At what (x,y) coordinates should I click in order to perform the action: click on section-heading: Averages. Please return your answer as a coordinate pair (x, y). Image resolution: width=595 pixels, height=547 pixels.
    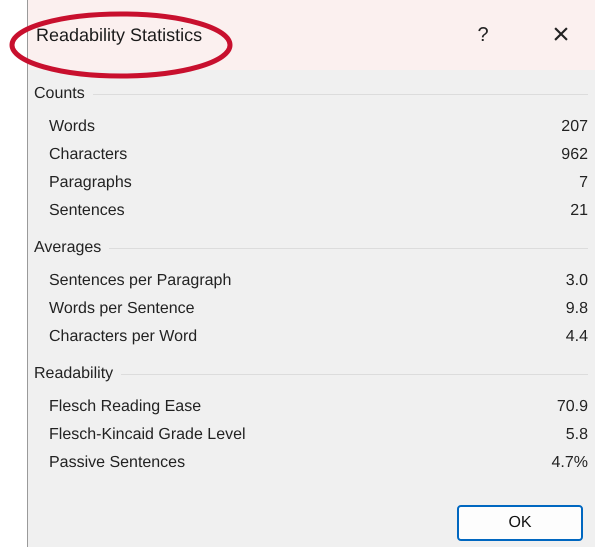
    Looking at the image, I should click on (68, 248).